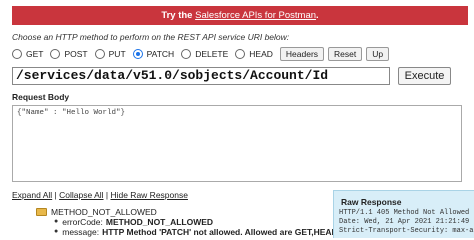 This screenshot has height=240, width=474. What do you see at coordinates (17, 54) in the screenshot?
I see `radio-get` at bounding box center [17, 54].